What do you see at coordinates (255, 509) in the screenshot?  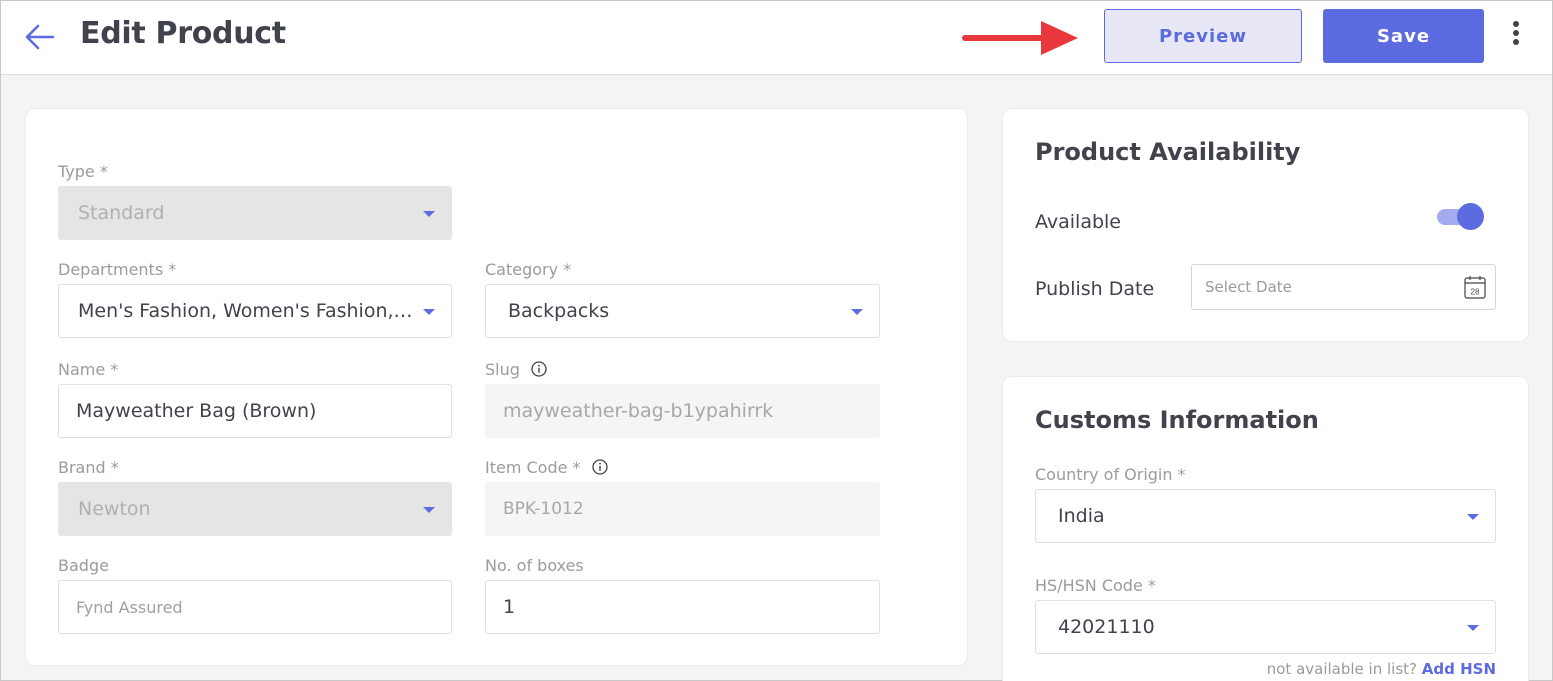 I see `brand-select: Newton` at bounding box center [255, 509].